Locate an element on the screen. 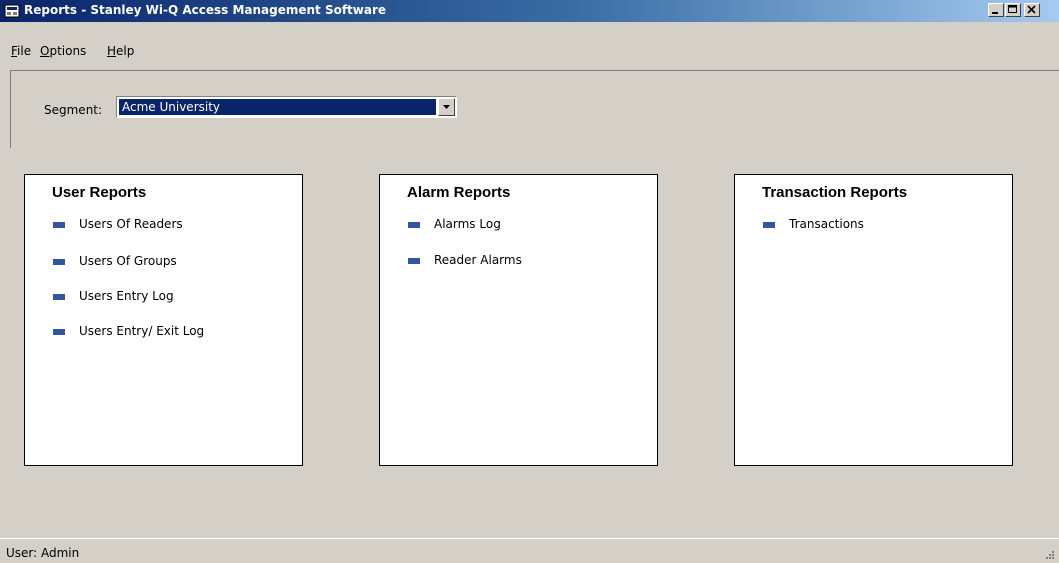 Image resolution: width=1059 pixels, height=563 pixels. report-link-label: Alarms Log is located at coordinates (467, 224).